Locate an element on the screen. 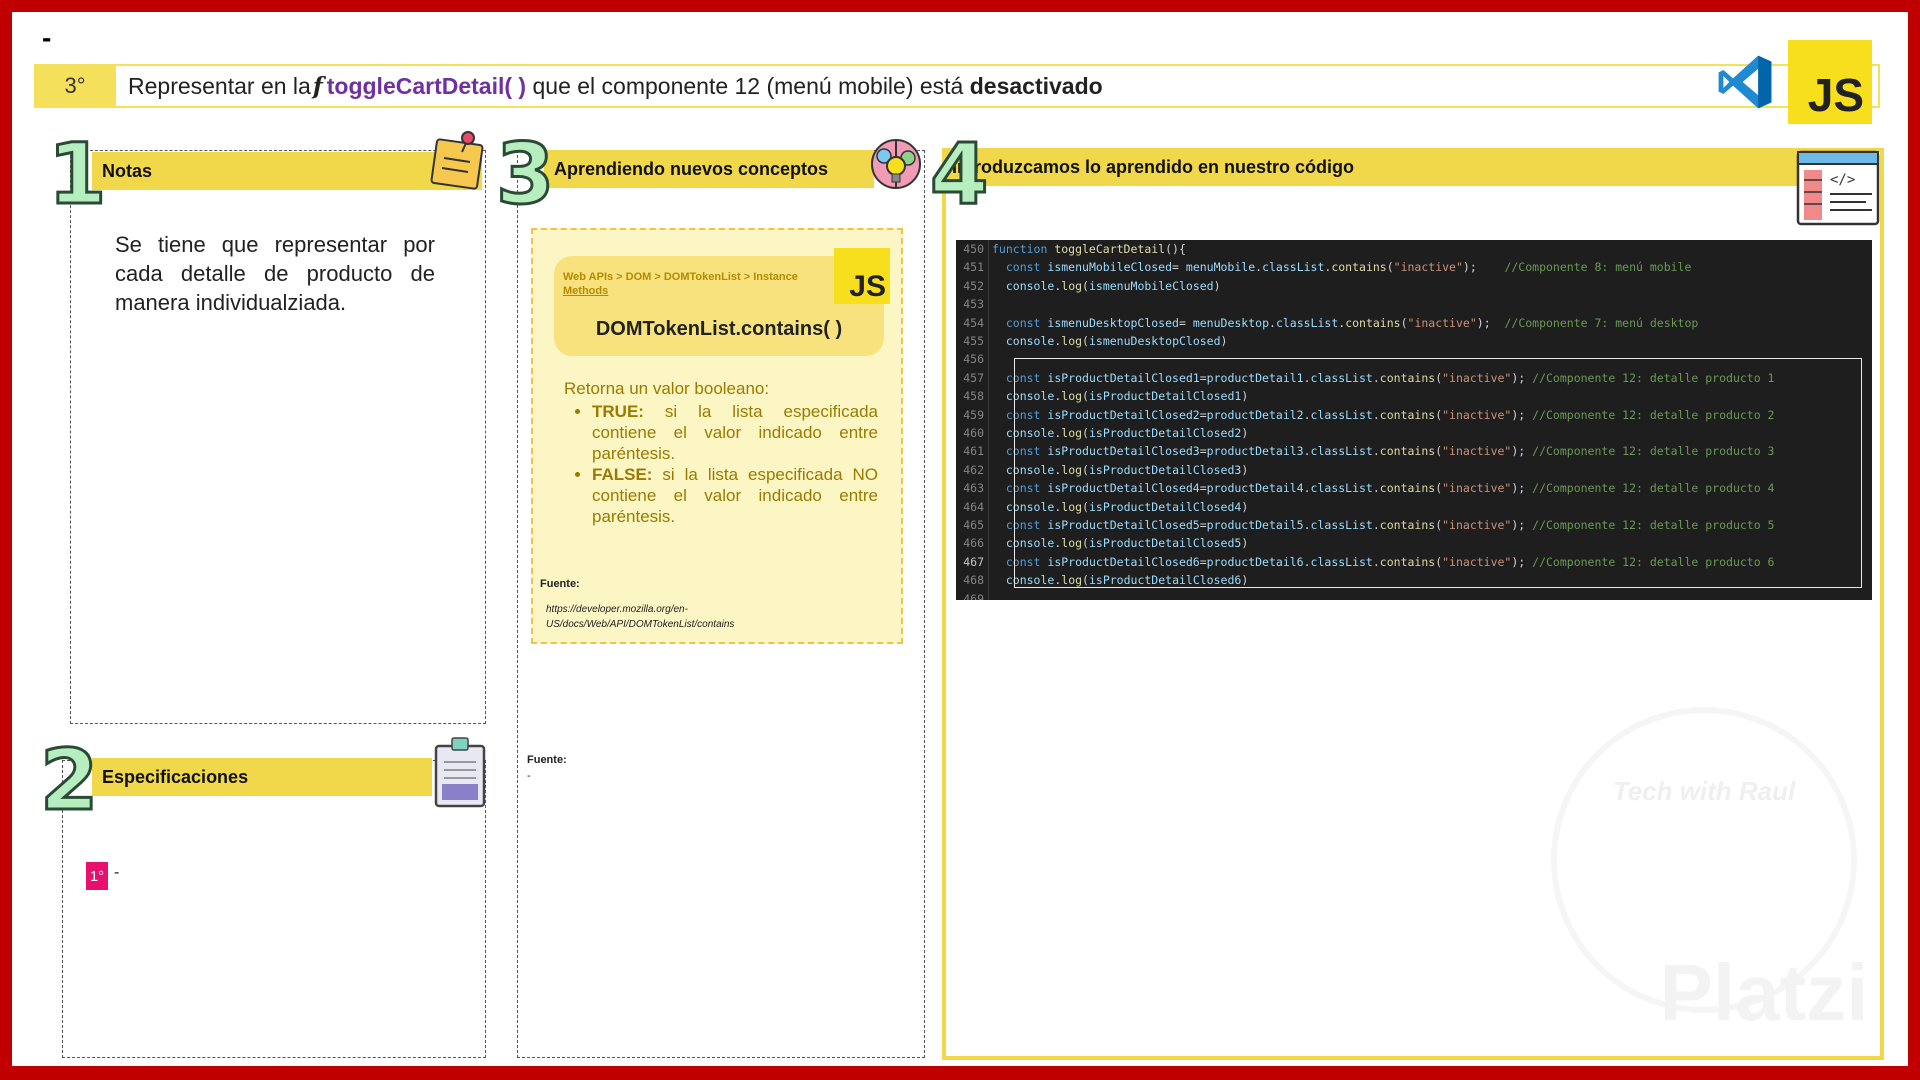 The width and height of the screenshot is (1920, 1080). code-text: console.log(isProductDetailClosed1) is located at coordinates (1127, 396).